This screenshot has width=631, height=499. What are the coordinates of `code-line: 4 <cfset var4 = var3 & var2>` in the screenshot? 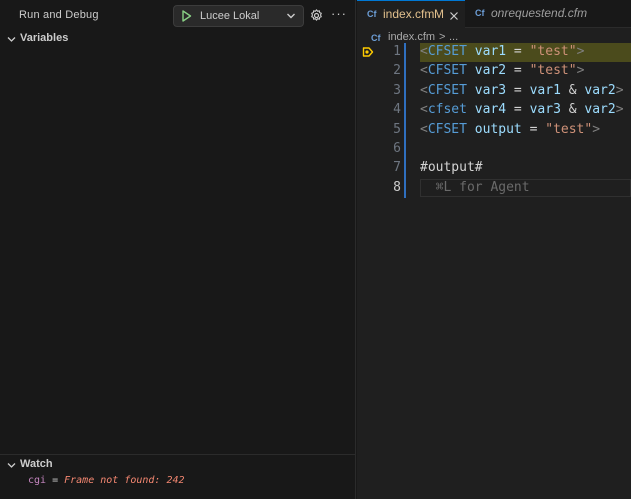 It's located at (494, 110).